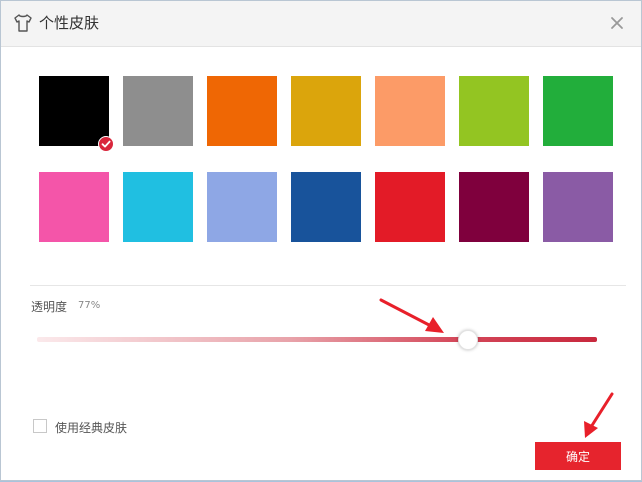 This screenshot has width=642, height=482. I want to click on tshirt-icon, so click(23, 23).